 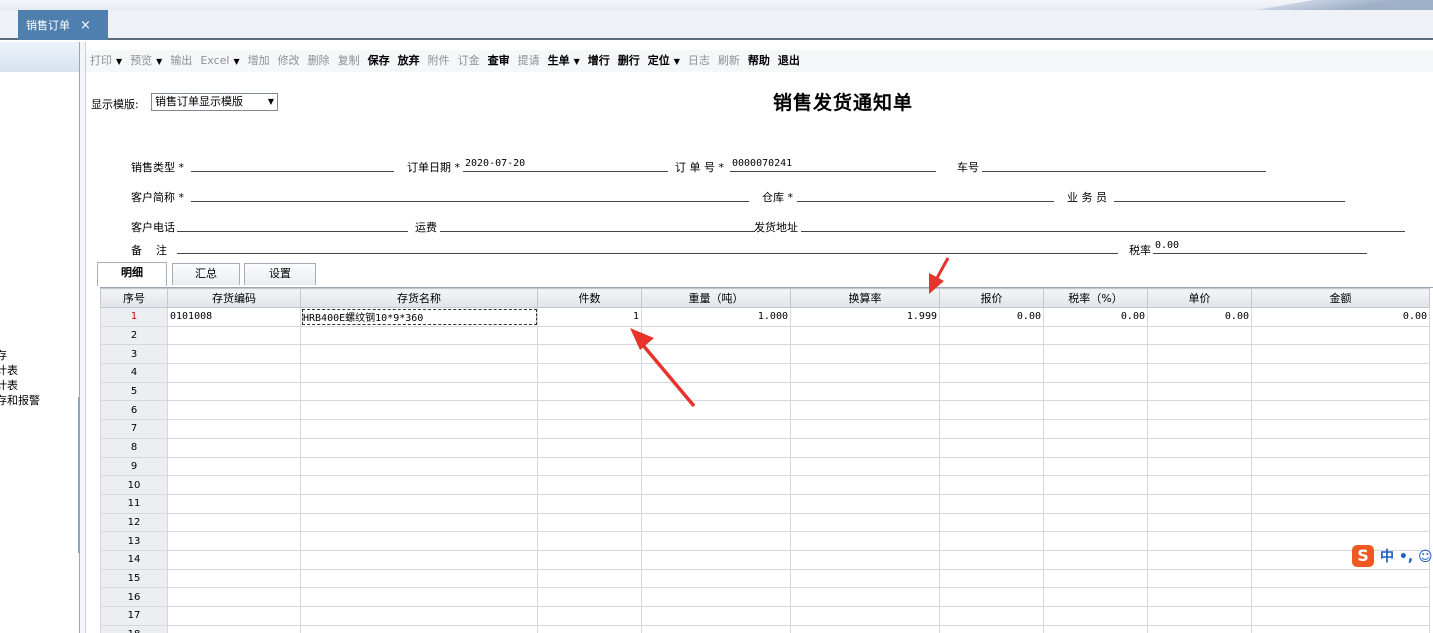 I want to click on toolbar-button: 订金, so click(x=469, y=61).